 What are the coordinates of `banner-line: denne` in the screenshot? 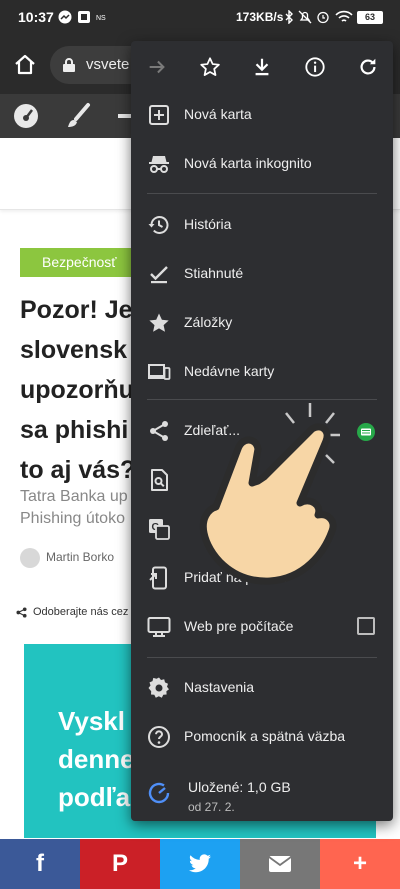 It's located at (96, 759).